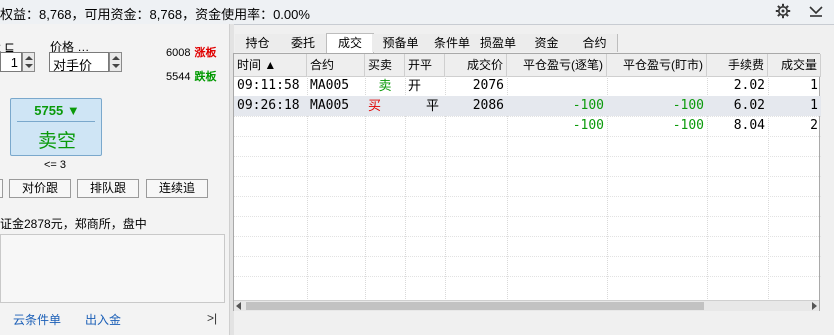 This screenshot has width=834, height=335. Describe the element at coordinates (595, 43) in the screenshot. I see `tab-contracts: 合约` at that location.